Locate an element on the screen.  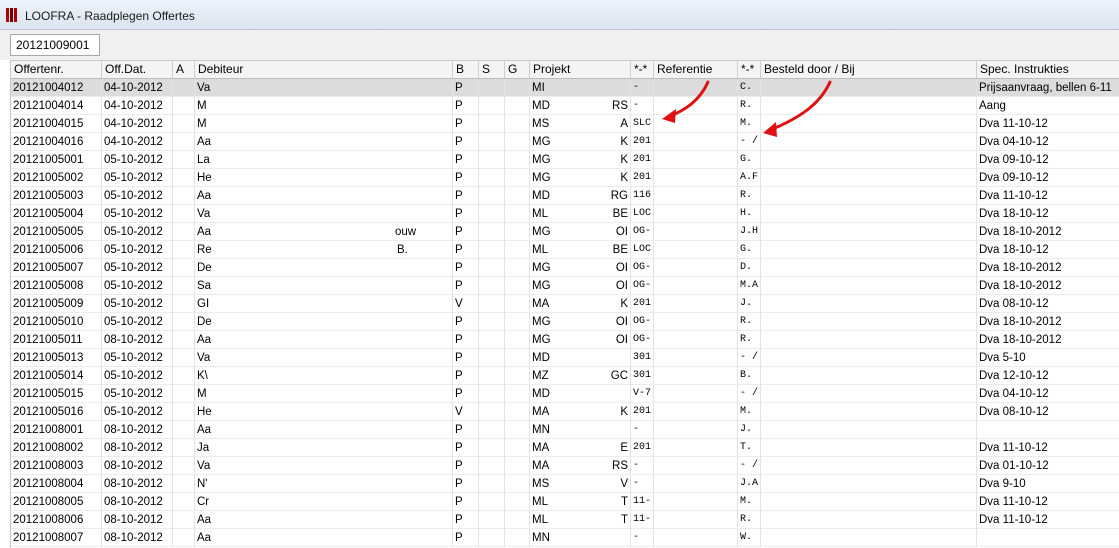
table-row: 20121005013 05-10-2012 Va P MD 301 - / Dva 5-10 is located at coordinates (565, 358).